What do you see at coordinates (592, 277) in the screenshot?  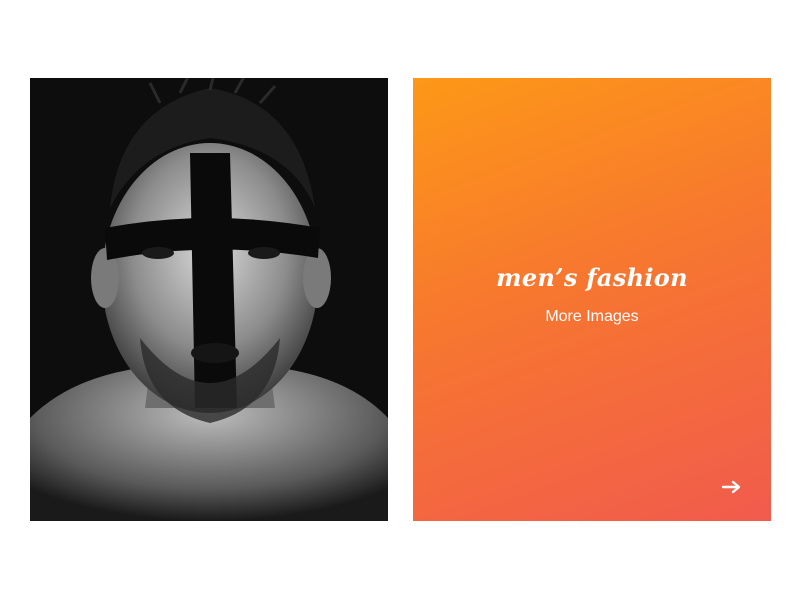 I see `promo-title: men’s fashion` at bounding box center [592, 277].